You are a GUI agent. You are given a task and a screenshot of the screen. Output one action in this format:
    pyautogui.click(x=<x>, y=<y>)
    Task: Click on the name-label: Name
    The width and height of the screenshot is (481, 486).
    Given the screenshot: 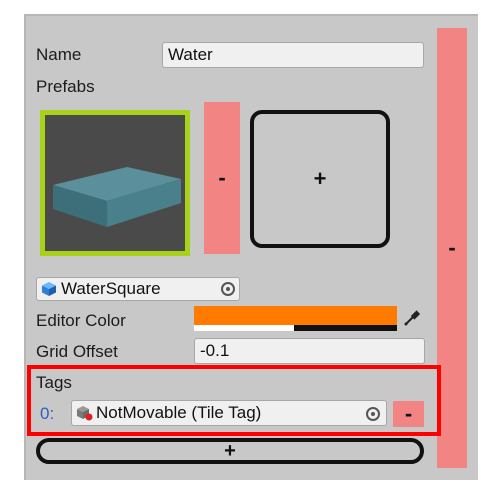 What is the action you would take?
    pyautogui.click(x=59, y=54)
    